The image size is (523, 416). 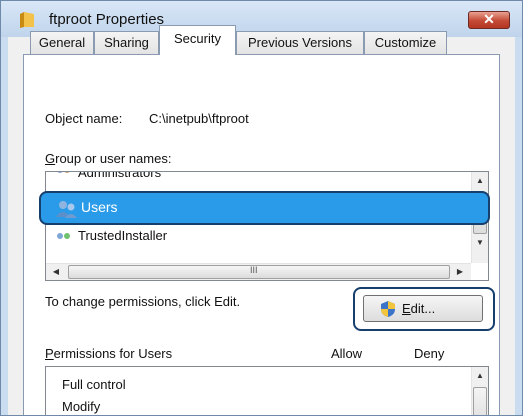 I want to click on permission-full-control: Full control, so click(x=94, y=384).